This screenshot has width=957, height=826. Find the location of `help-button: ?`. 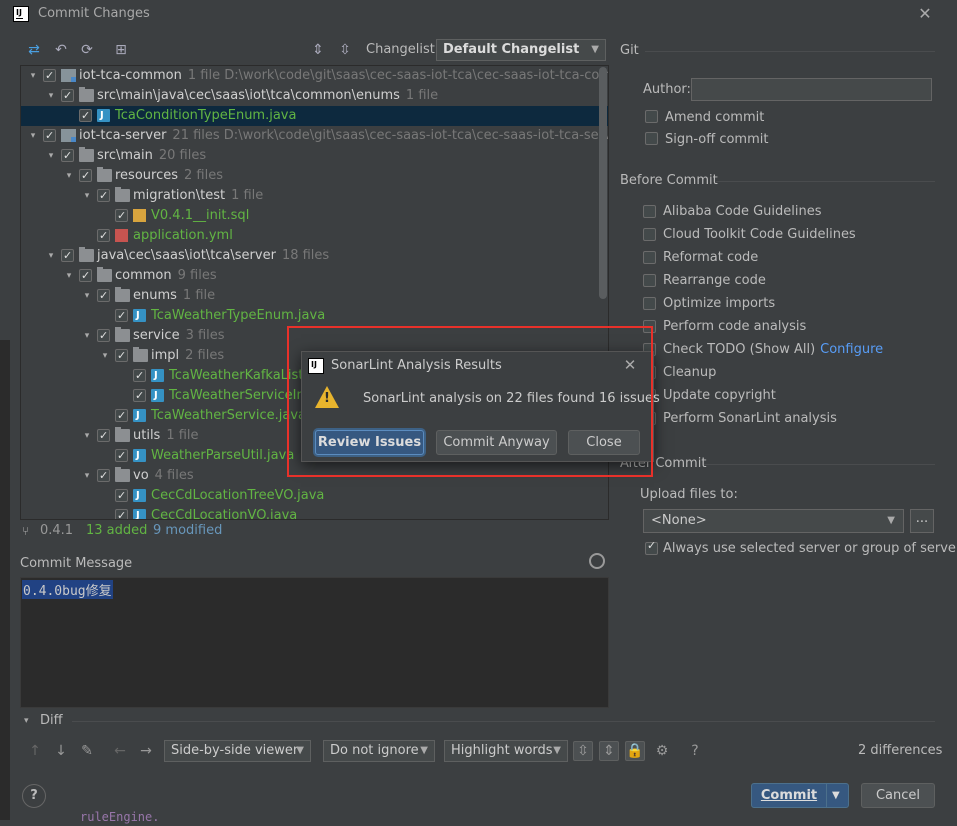

help-button: ? is located at coordinates (34, 796).